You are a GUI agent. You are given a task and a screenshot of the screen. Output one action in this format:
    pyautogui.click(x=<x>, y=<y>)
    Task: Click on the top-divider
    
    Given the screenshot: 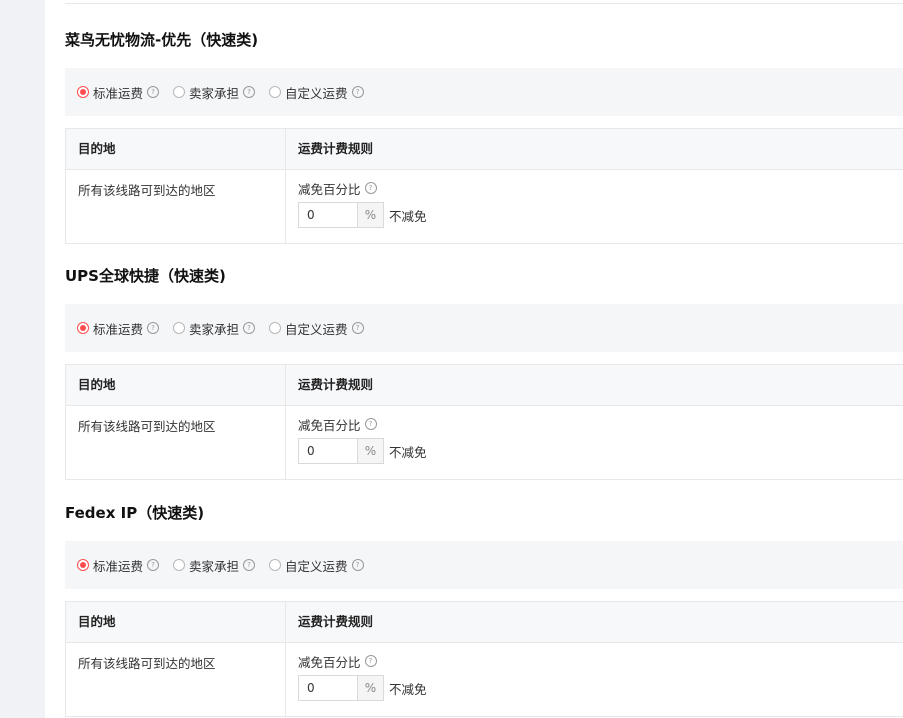 What is the action you would take?
    pyautogui.click(x=484, y=3)
    